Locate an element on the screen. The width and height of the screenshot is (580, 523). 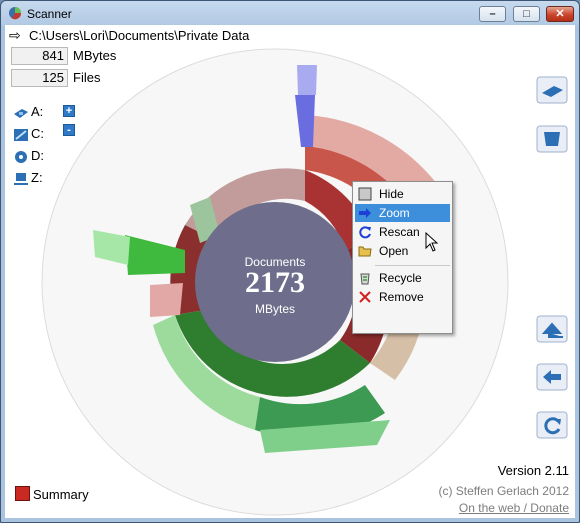
menu-item-label: Remove is located at coordinates (401, 297).